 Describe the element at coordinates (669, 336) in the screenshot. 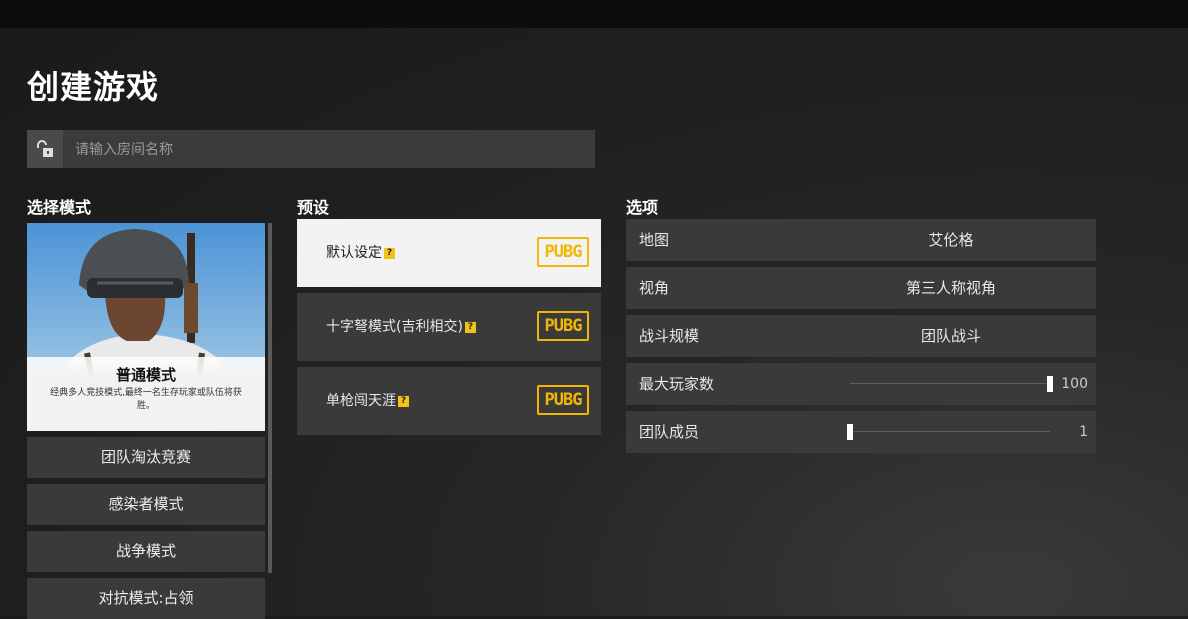

I see `option-label: 战斗规模` at that location.